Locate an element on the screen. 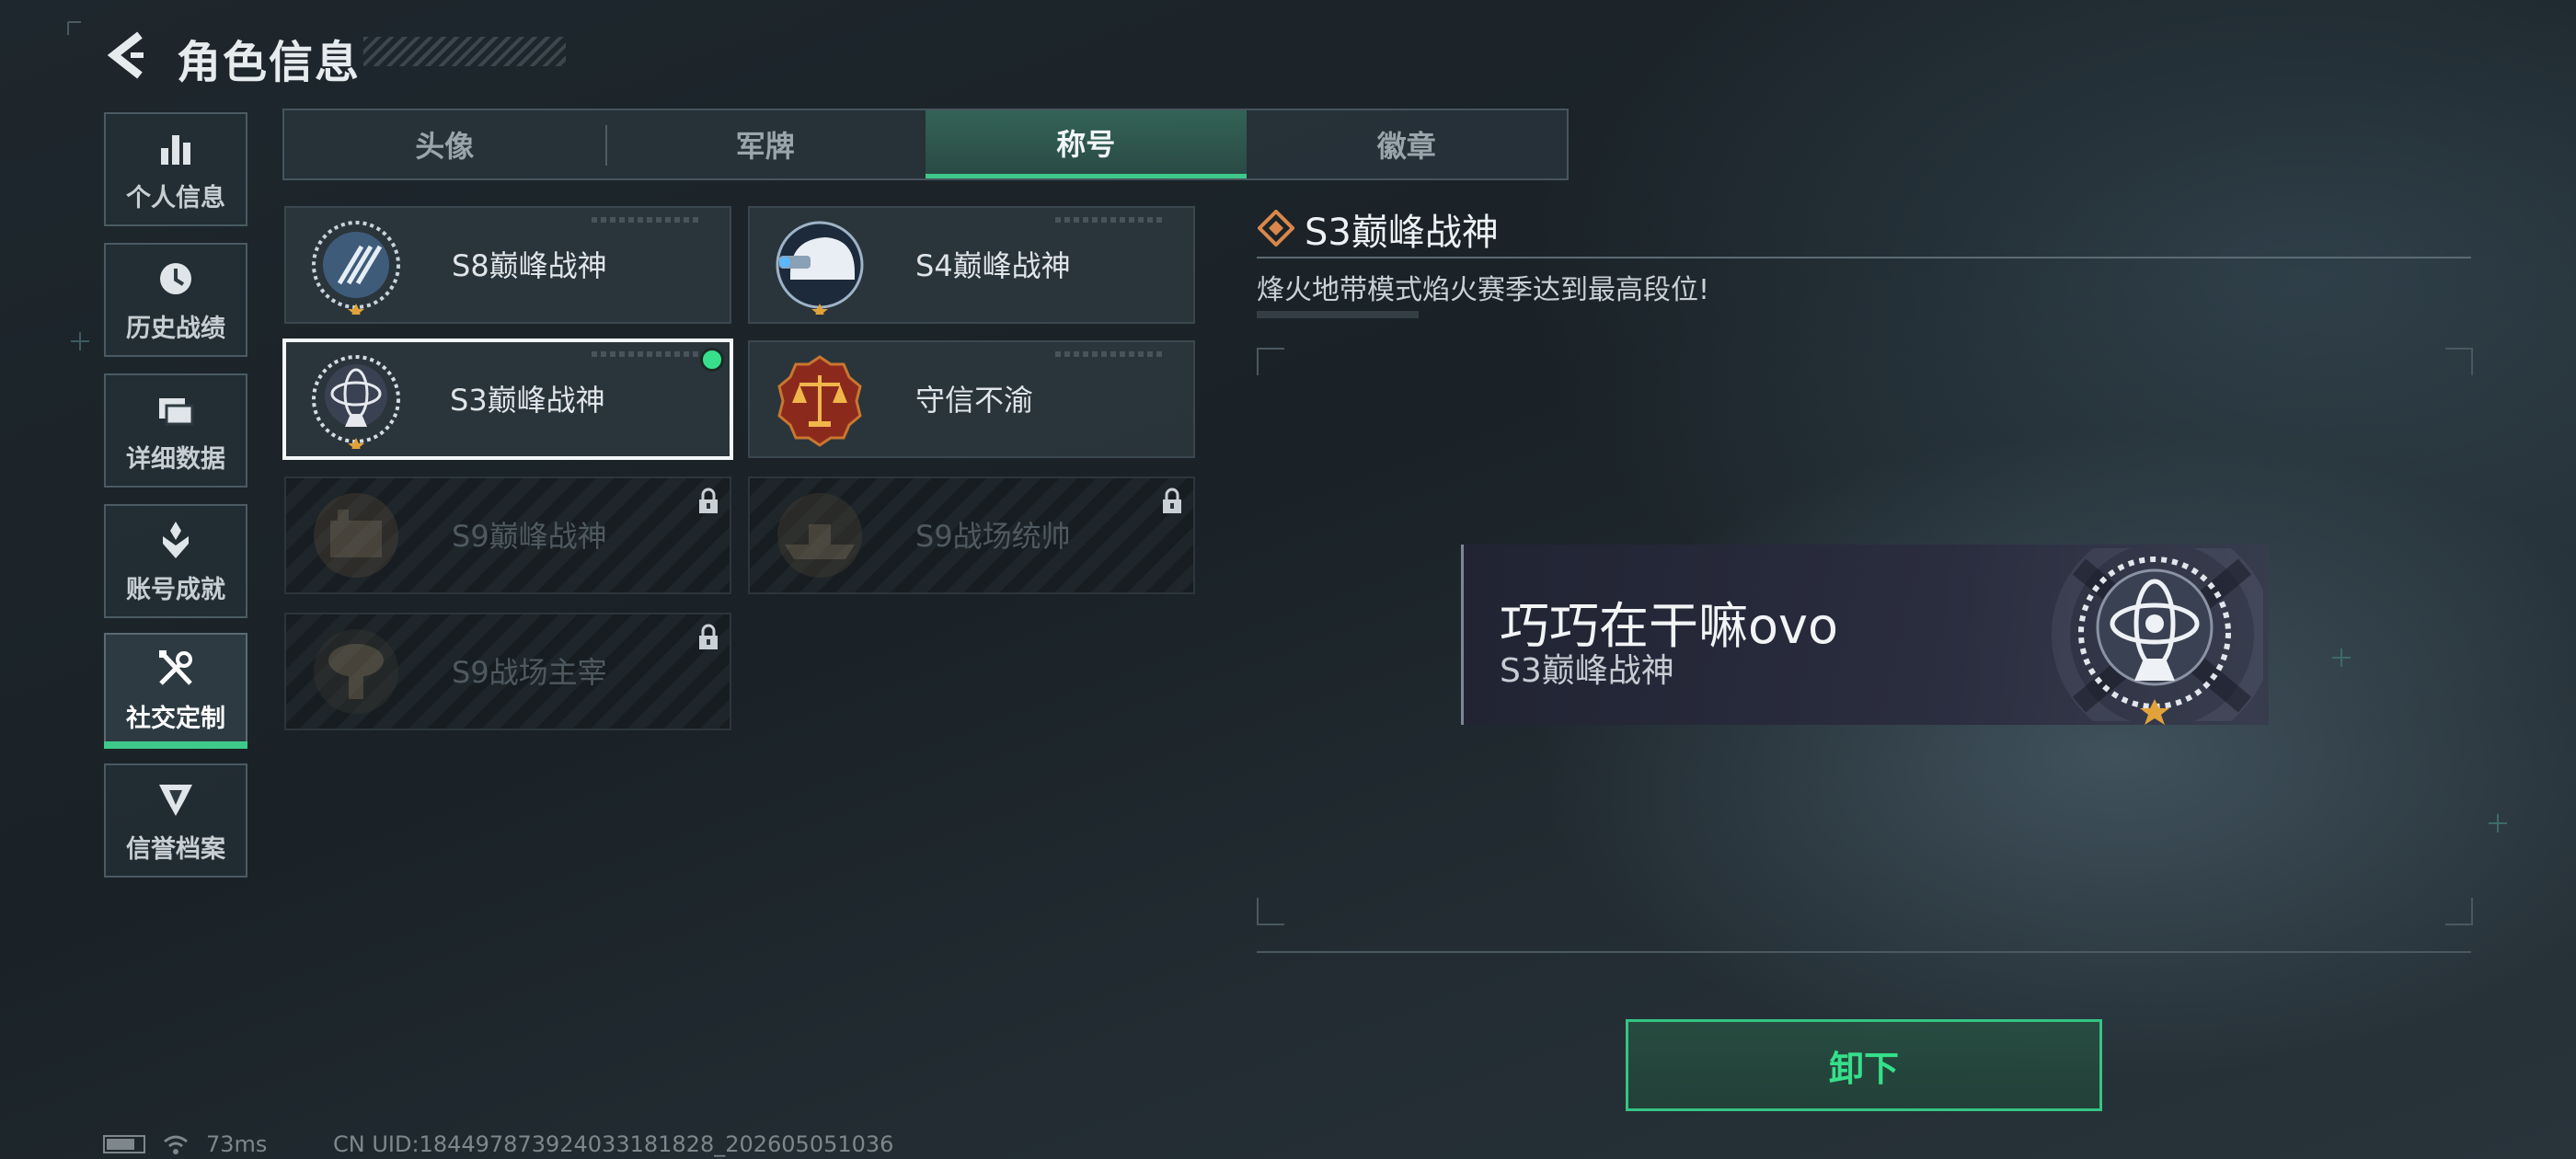 Image resolution: width=2576 pixels, height=1159 pixels. tab-dog-tag: 军牌 is located at coordinates (765, 144).